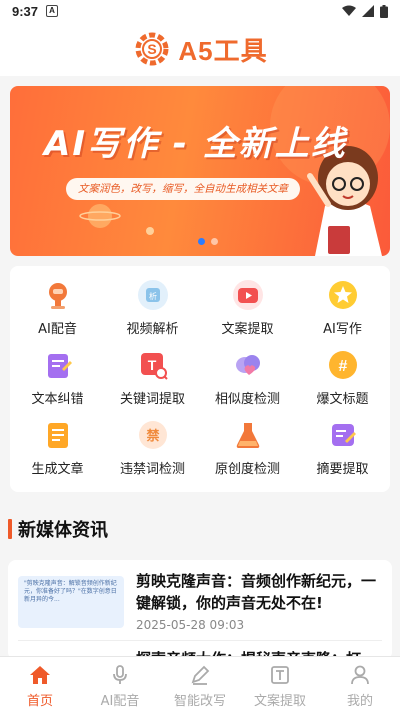 Image resolution: width=400 pixels, height=712 pixels. Describe the element at coordinates (342, 469) in the screenshot. I see `tool-label: 摘要提取` at that location.